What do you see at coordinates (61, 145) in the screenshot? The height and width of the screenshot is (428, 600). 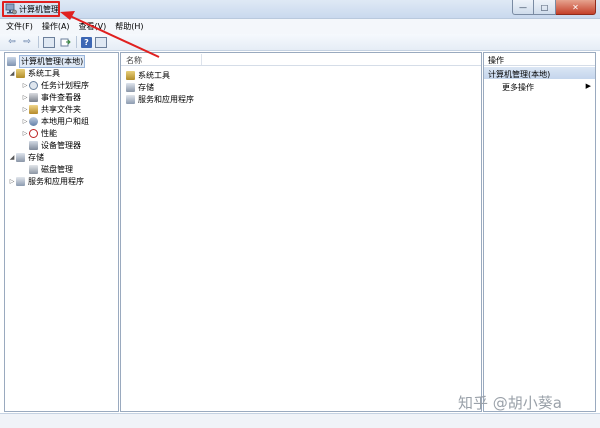 I see `tree-item-label: 设备管理器` at bounding box center [61, 145].